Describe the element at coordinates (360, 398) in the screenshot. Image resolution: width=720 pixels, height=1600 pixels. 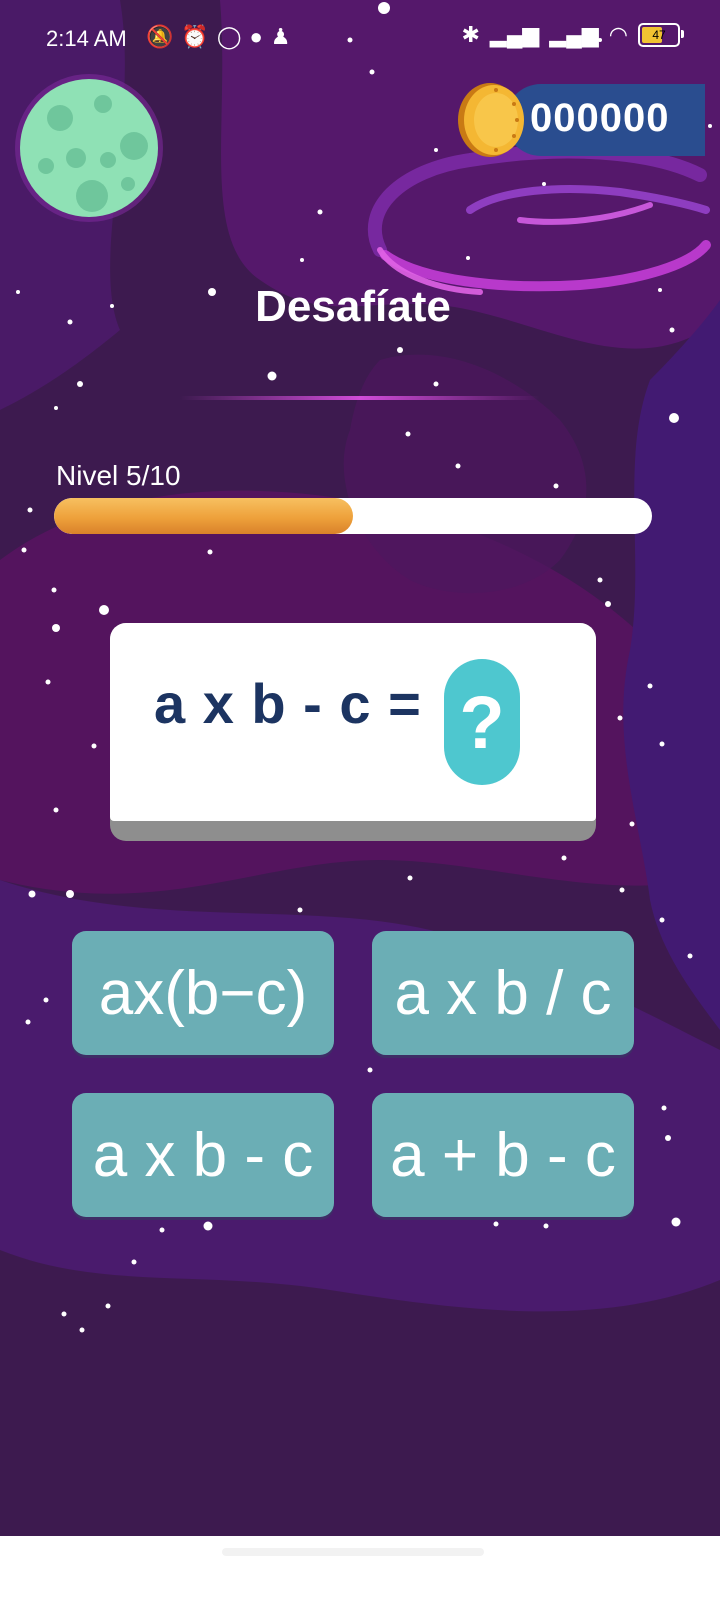
I see `title-underline` at that location.